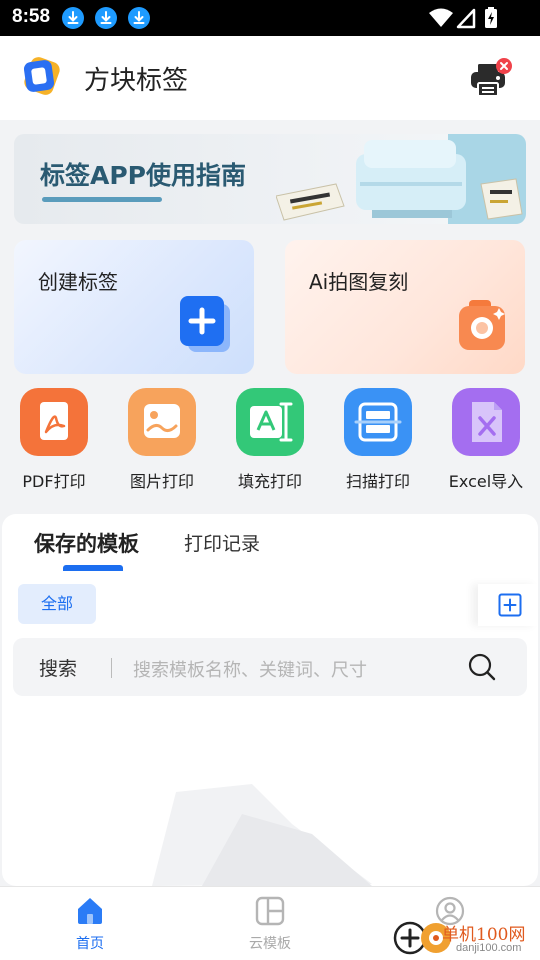 This screenshot has height=960, width=540. What do you see at coordinates (205, 324) in the screenshot?
I see `add-document-icon` at bounding box center [205, 324].